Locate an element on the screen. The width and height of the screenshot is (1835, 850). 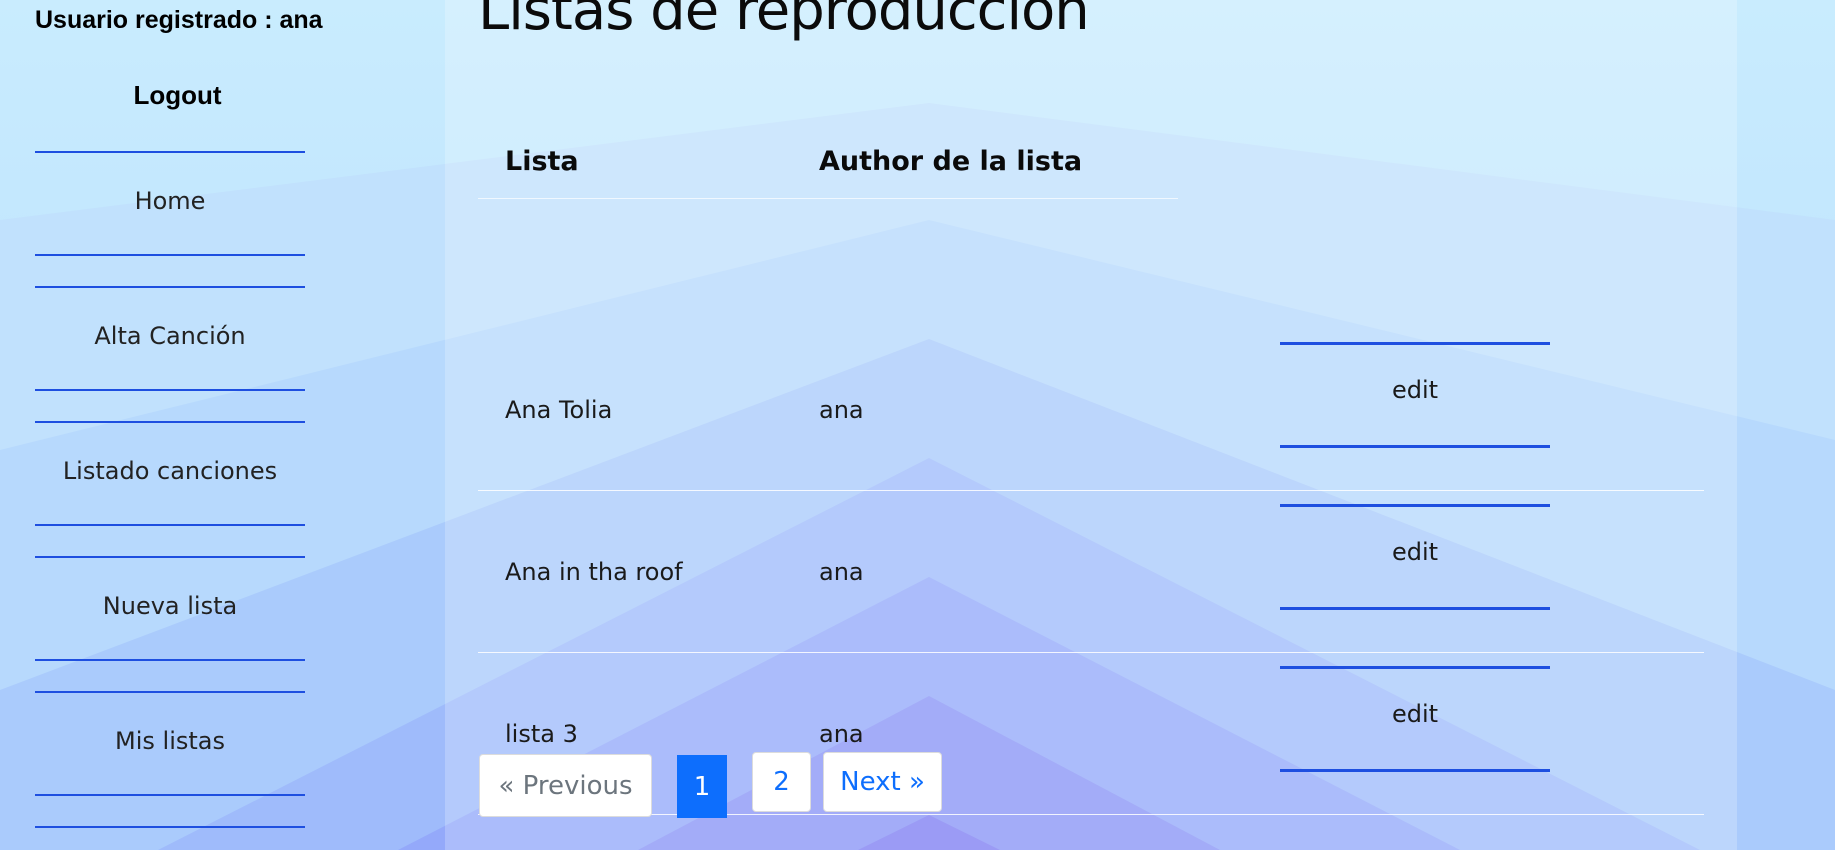
column-header-lista: Lista is located at coordinates (542, 161).